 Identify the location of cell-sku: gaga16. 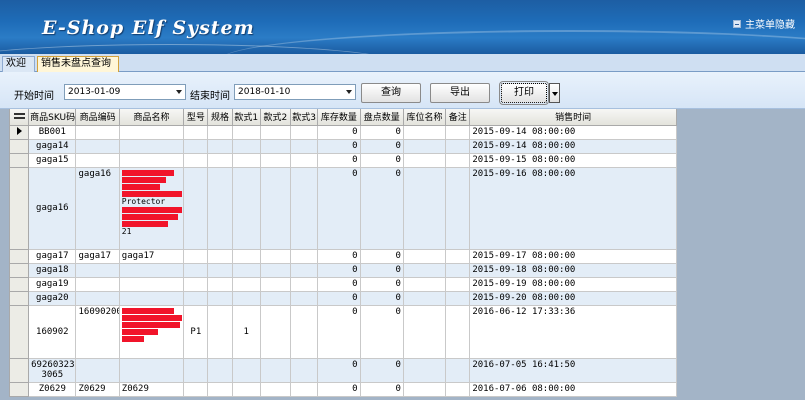
(52, 208).